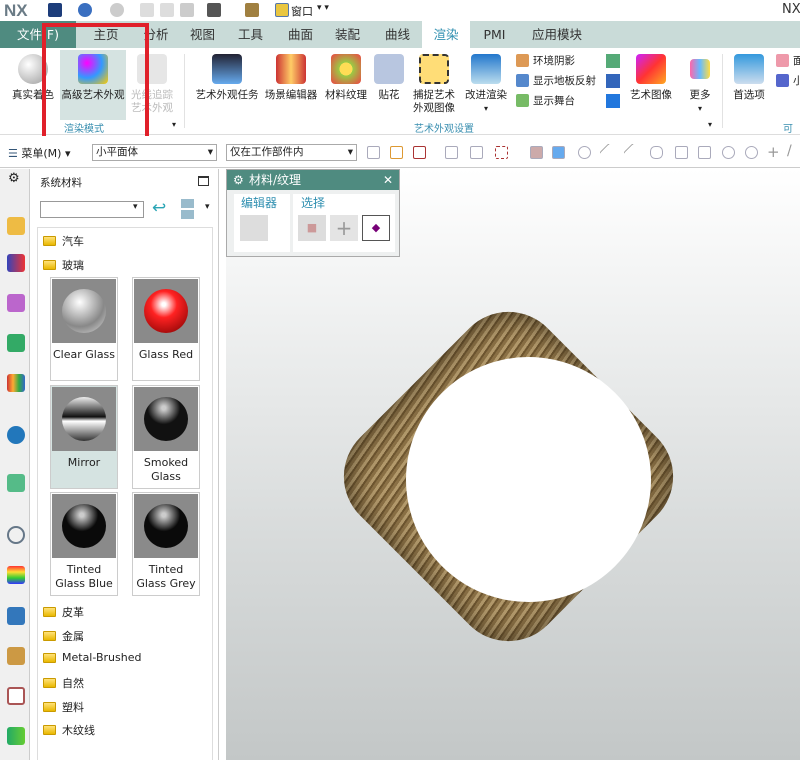 The width and height of the screenshot is (800, 760). Describe the element at coordinates (250, 34) in the screenshot. I see `tab-tools: 工具` at that location.